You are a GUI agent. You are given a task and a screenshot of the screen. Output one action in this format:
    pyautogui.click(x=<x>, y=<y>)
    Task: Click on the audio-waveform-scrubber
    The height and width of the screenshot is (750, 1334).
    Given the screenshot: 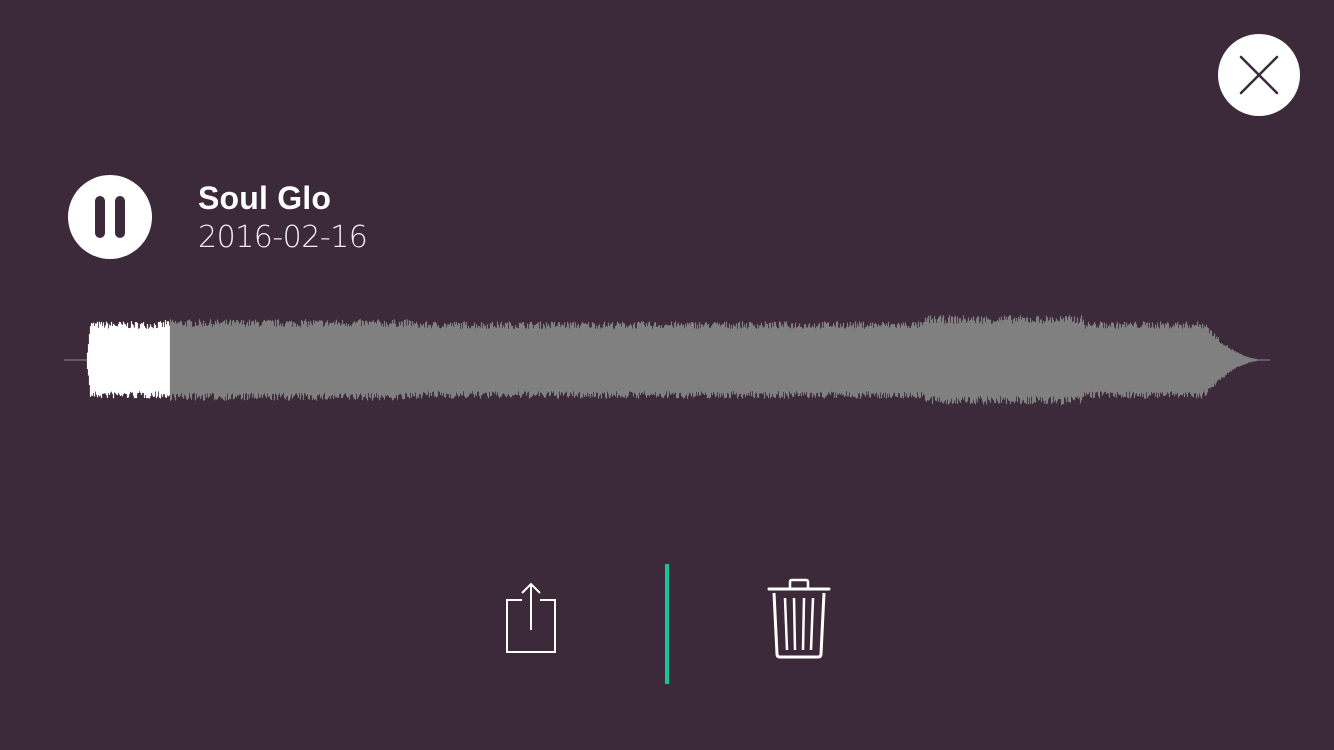 What is the action you would take?
    pyautogui.click(x=667, y=360)
    